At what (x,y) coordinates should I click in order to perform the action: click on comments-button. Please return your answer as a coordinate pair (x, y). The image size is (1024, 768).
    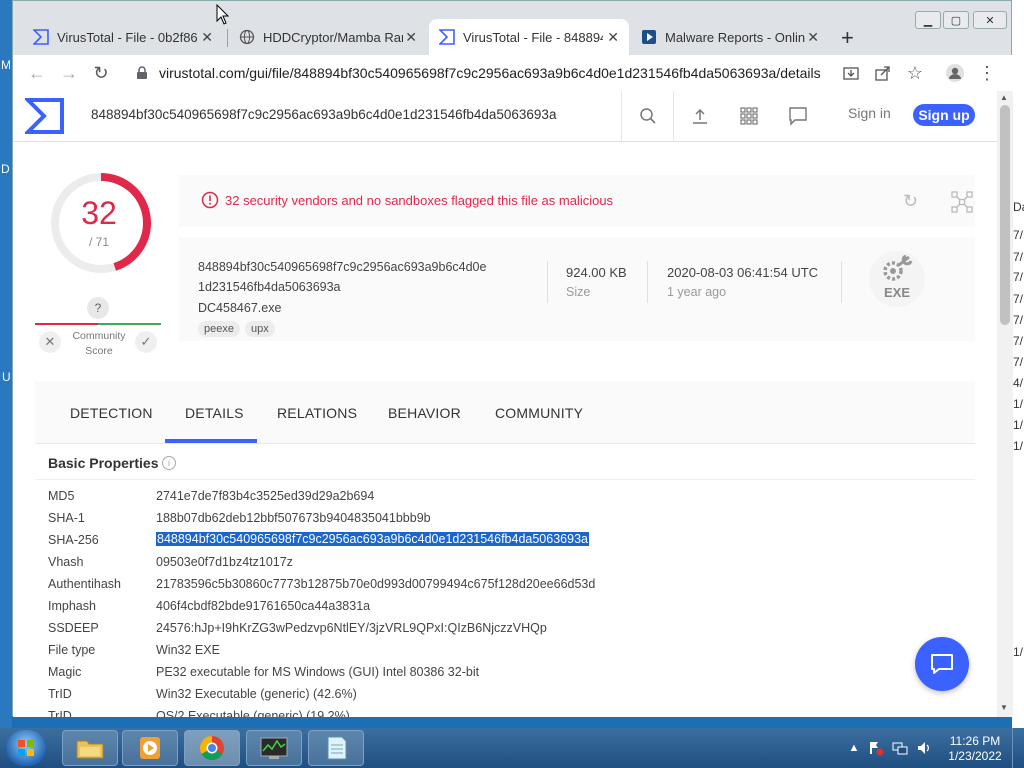
    Looking at the image, I should click on (798, 116).